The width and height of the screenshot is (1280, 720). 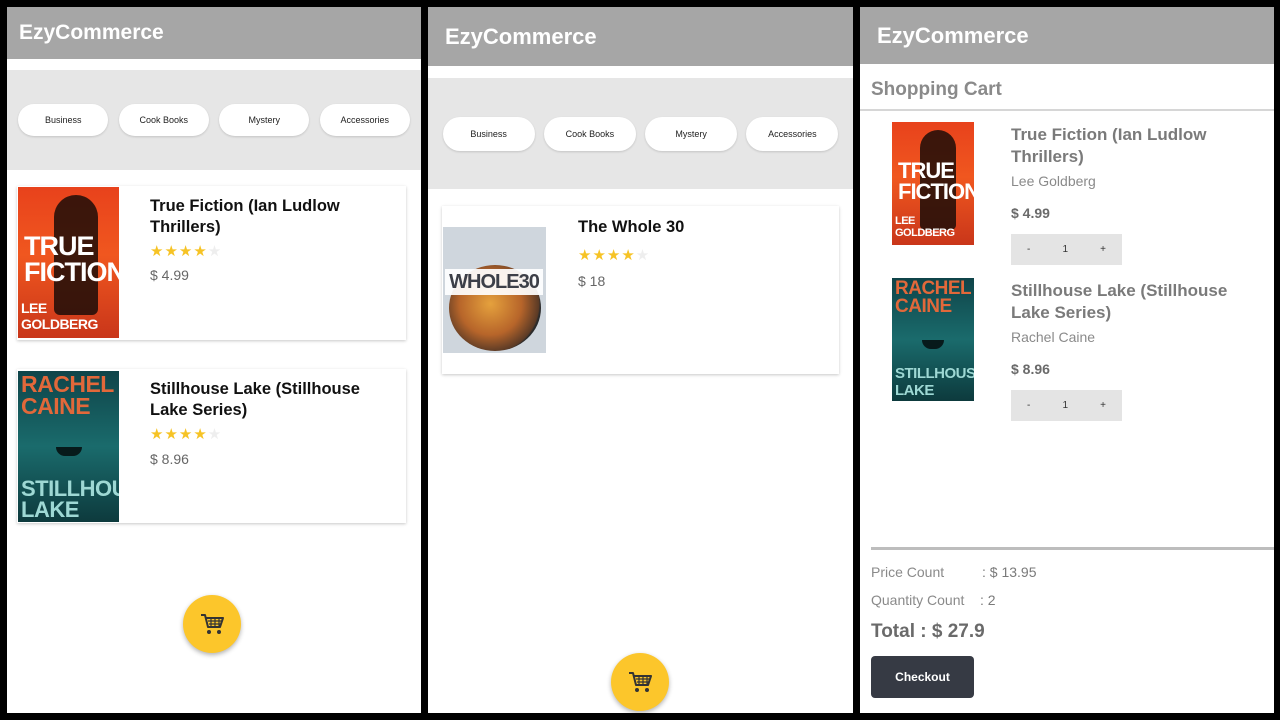 What do you see at coordinates (245, 216) in the screenshot?
I see `product-title: True Fiction (Ian Ludlow Thrillers)` at bounding box center [245, 216].